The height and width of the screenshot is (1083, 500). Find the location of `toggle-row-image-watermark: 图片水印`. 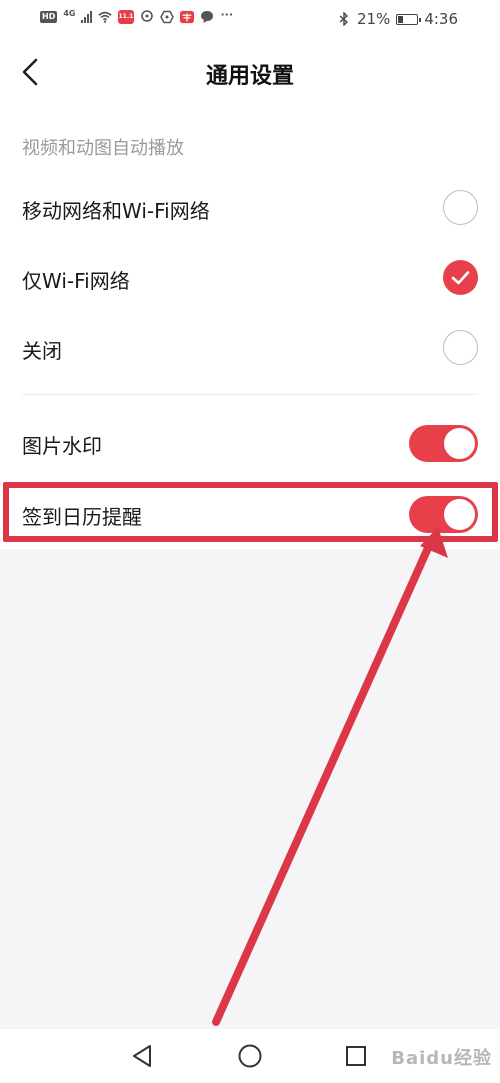

toggle-row-image-watermark: 图片水印 is located at coordinates (250, 443).